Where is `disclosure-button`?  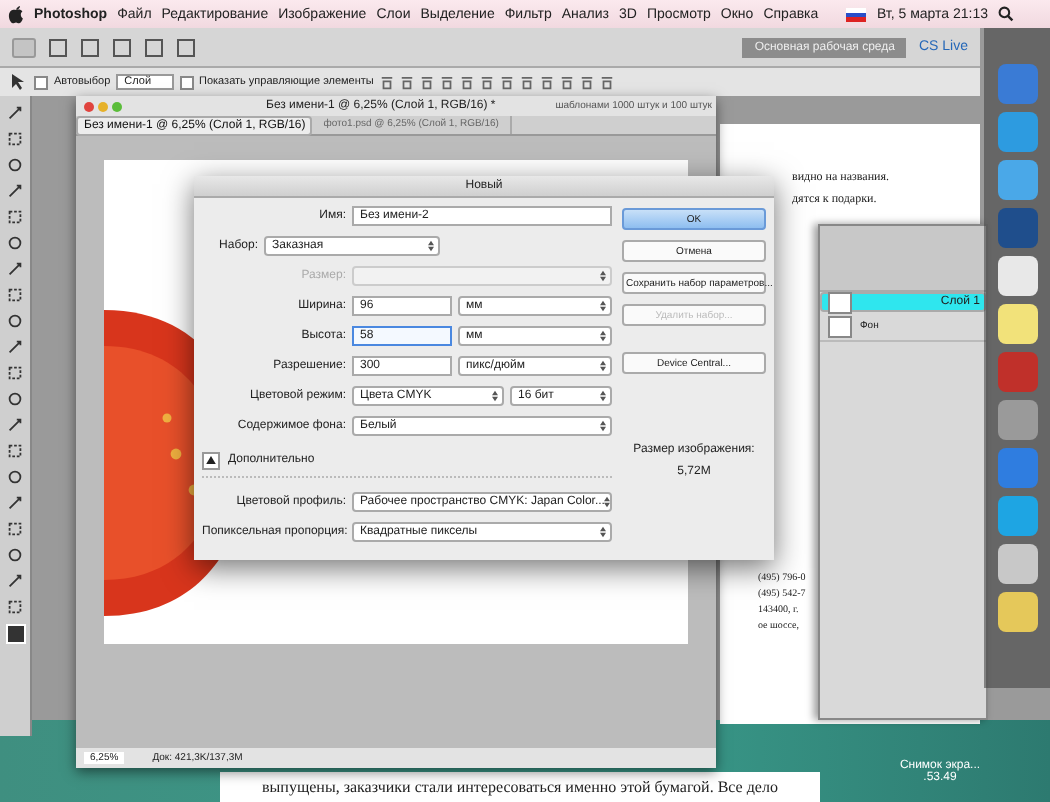 disclosure-button is located at coordinates (211, 460).